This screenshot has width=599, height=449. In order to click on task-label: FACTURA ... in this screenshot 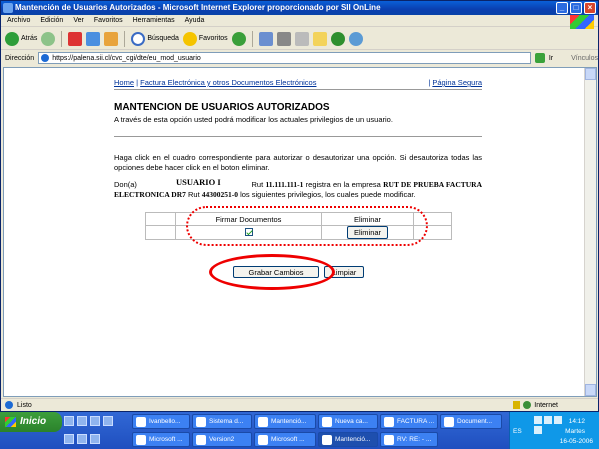, I will do `click(416, 421)`.